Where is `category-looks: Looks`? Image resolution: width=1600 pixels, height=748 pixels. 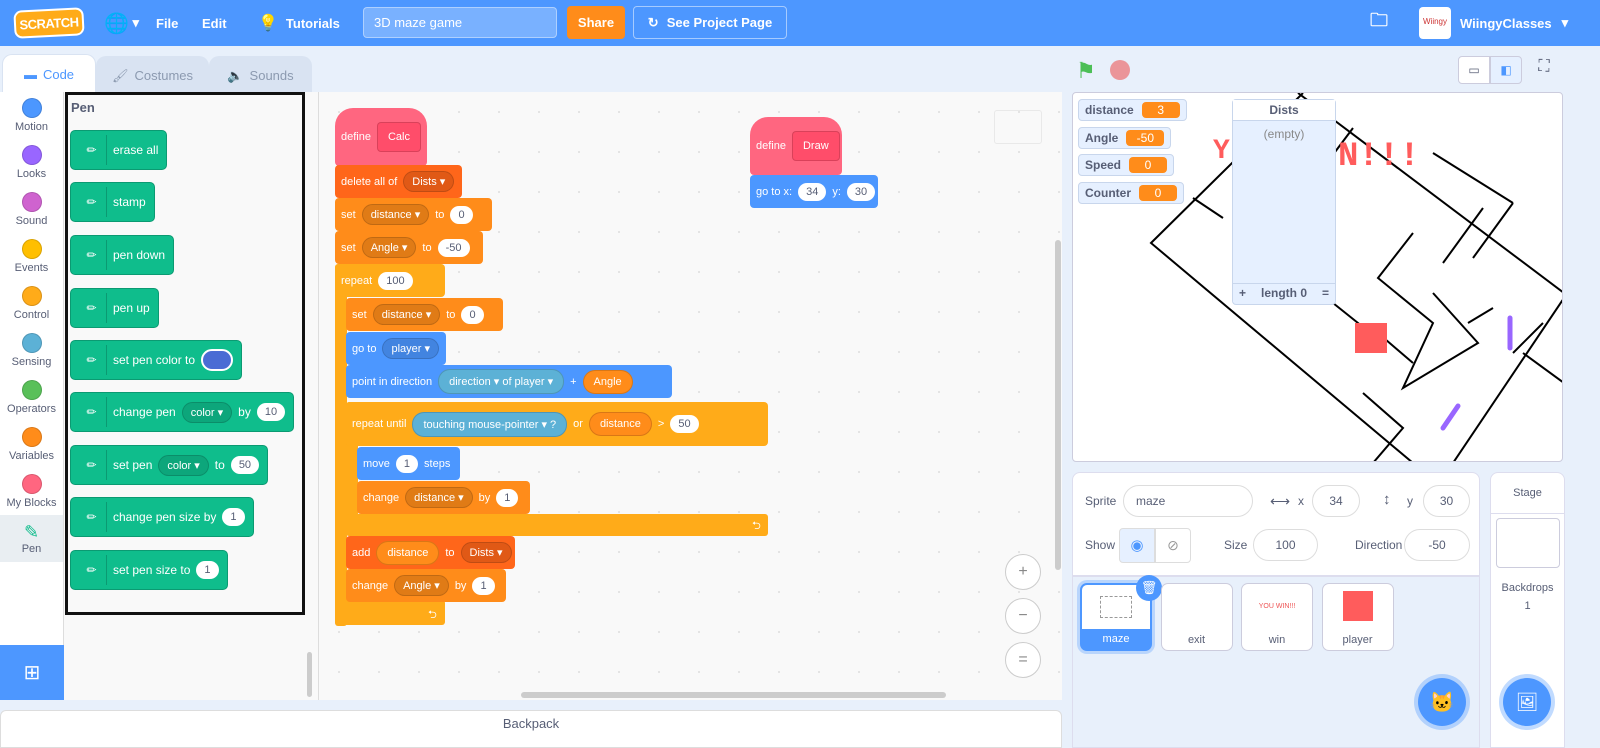
category-looks: Looks is located at coordinates (31, 162).